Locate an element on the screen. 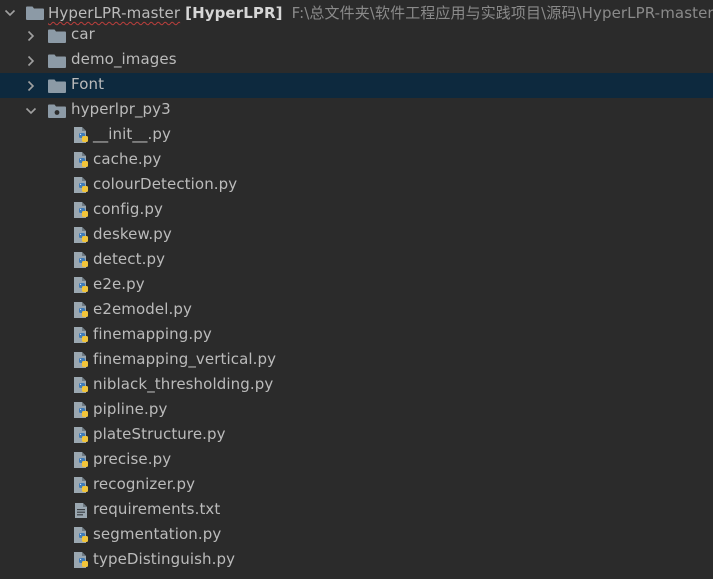 The height and width of the screenshot is (579, 713). tree-file-row: precise.py is located at coordinates (356, 460).